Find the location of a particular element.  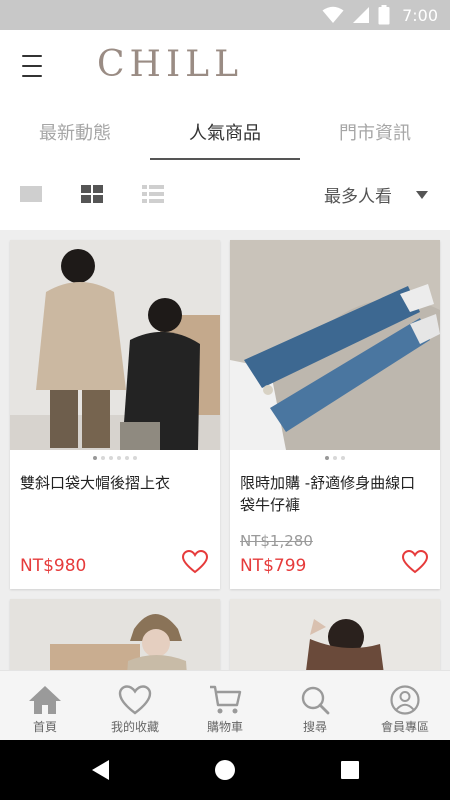

home-circle-icon is located at coordinates (225, 770).